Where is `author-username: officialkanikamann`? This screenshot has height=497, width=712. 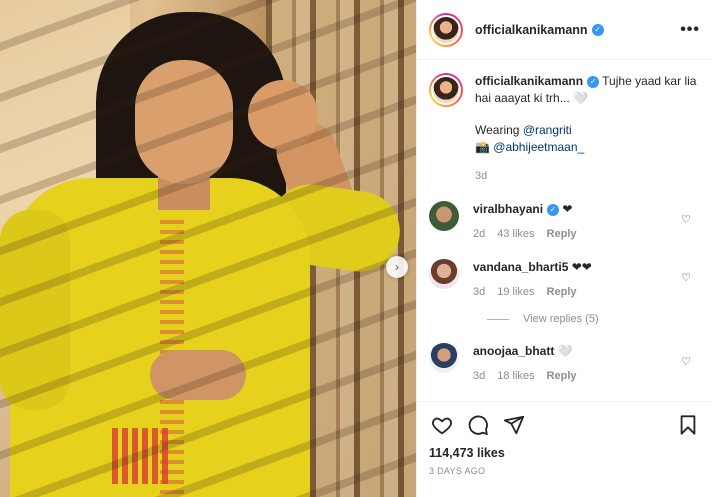 author-username: officialkanikamann is located at coordinates (531, 30).